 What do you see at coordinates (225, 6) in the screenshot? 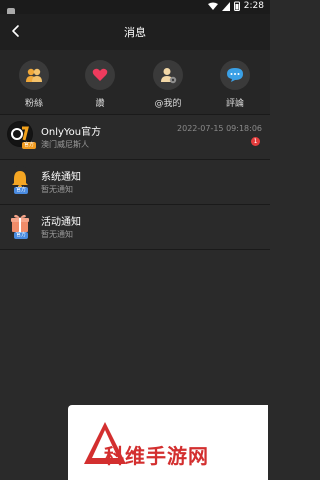
I see `signal-icon` at bounding box center [225, 6].